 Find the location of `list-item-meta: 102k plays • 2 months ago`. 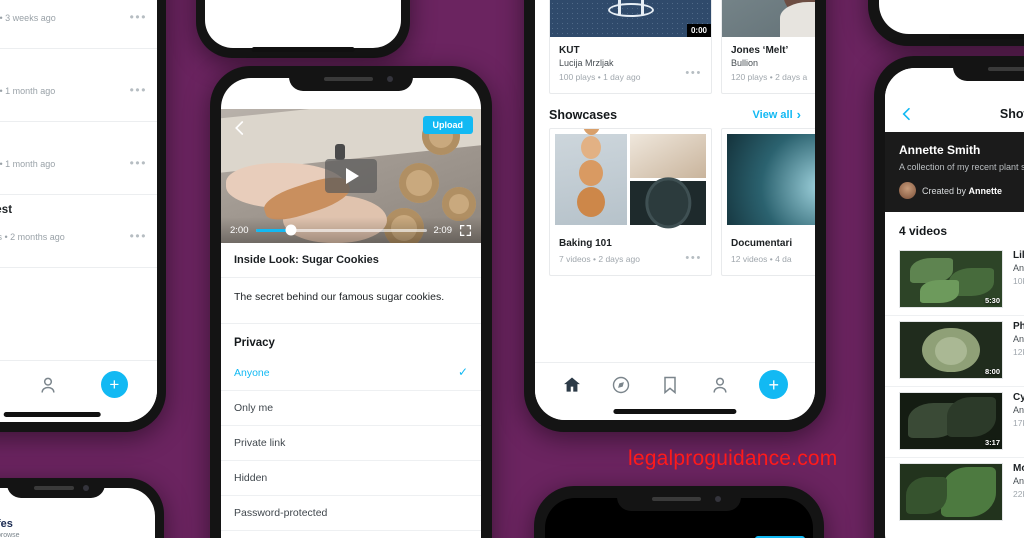

list-item-meta: 102k plays • 2 months ago is located at coordinates (32, 237).